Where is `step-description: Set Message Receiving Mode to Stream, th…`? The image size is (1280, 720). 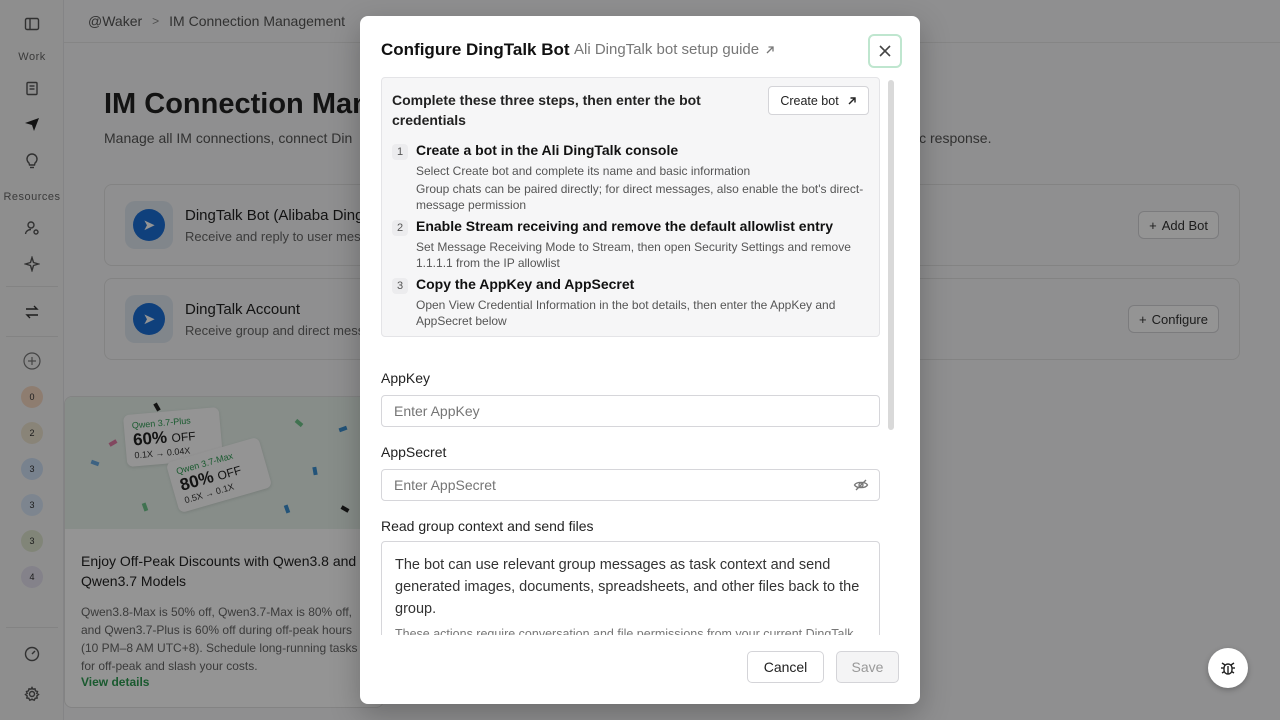
step-description: Set Message Receiving Mode to Stream, th… is located at coordinates (633, 255).